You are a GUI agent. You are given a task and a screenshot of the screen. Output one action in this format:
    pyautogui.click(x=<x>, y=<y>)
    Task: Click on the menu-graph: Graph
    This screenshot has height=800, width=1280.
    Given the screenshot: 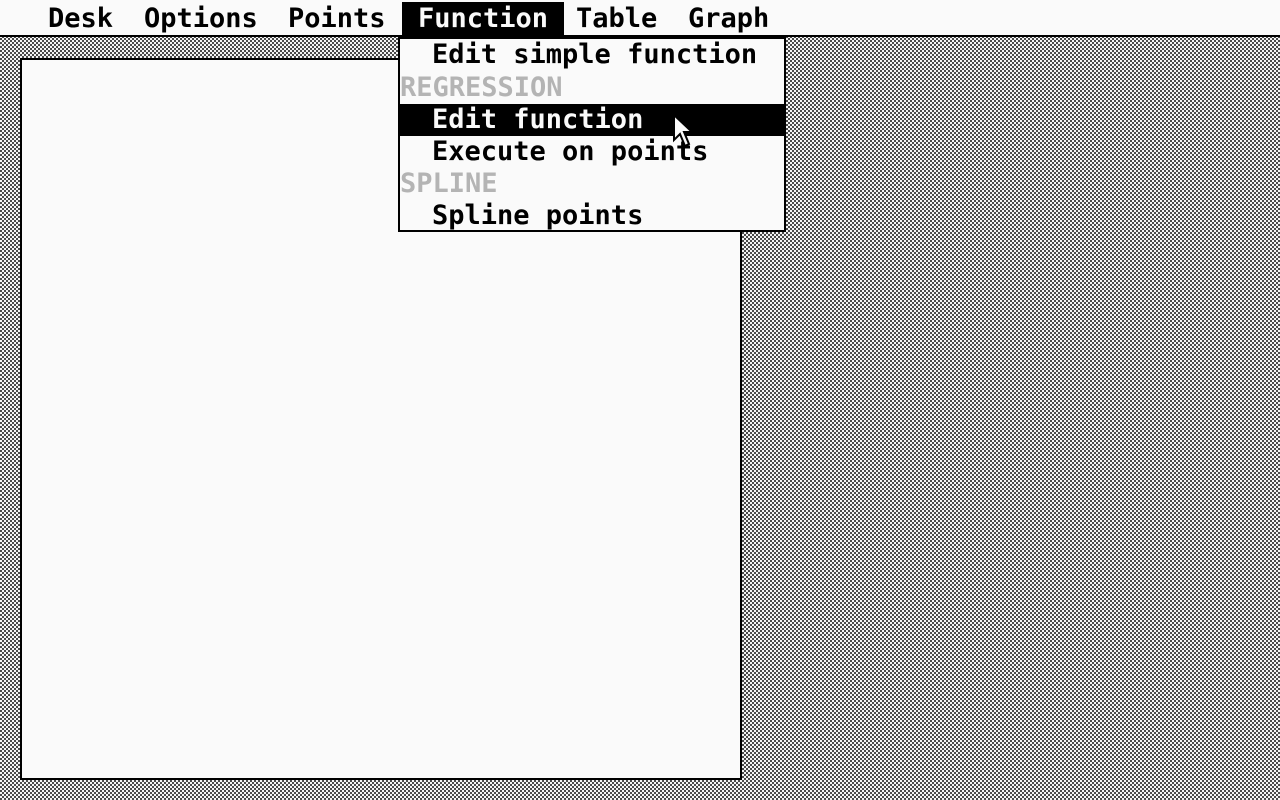 What is the action you would take?
    pyautogui.click(x=728, y=18)
    